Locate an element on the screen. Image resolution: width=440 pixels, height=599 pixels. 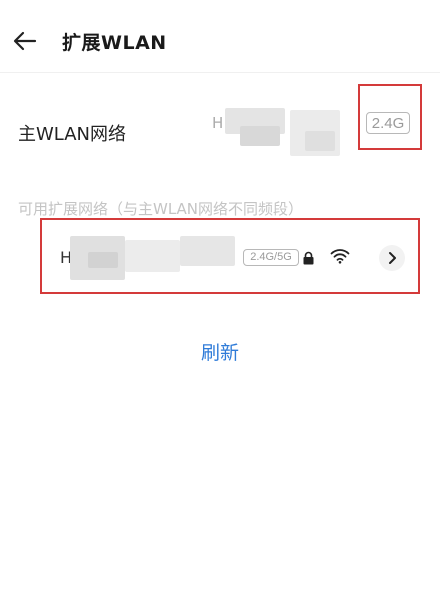
back-button is located at coordinates (25, 41).